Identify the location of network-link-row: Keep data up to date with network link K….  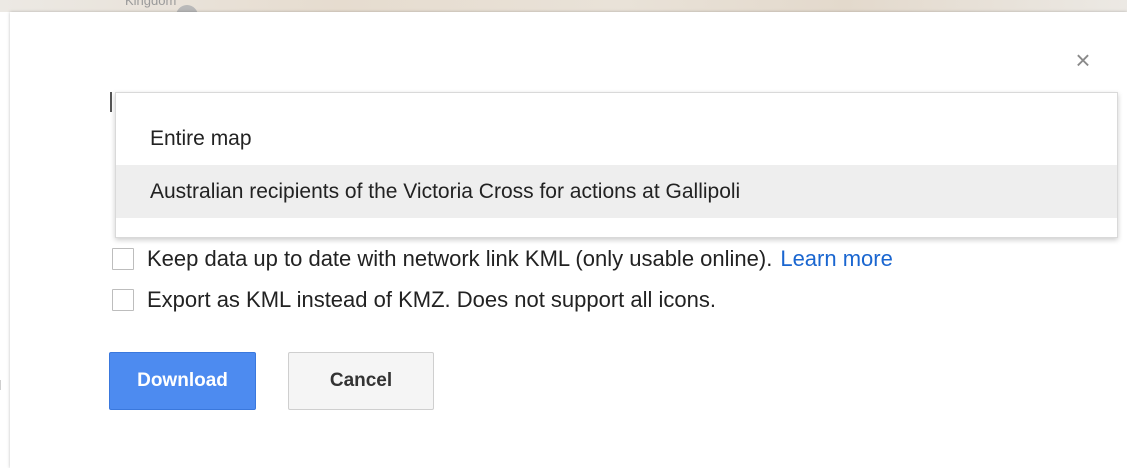
(502, 259).